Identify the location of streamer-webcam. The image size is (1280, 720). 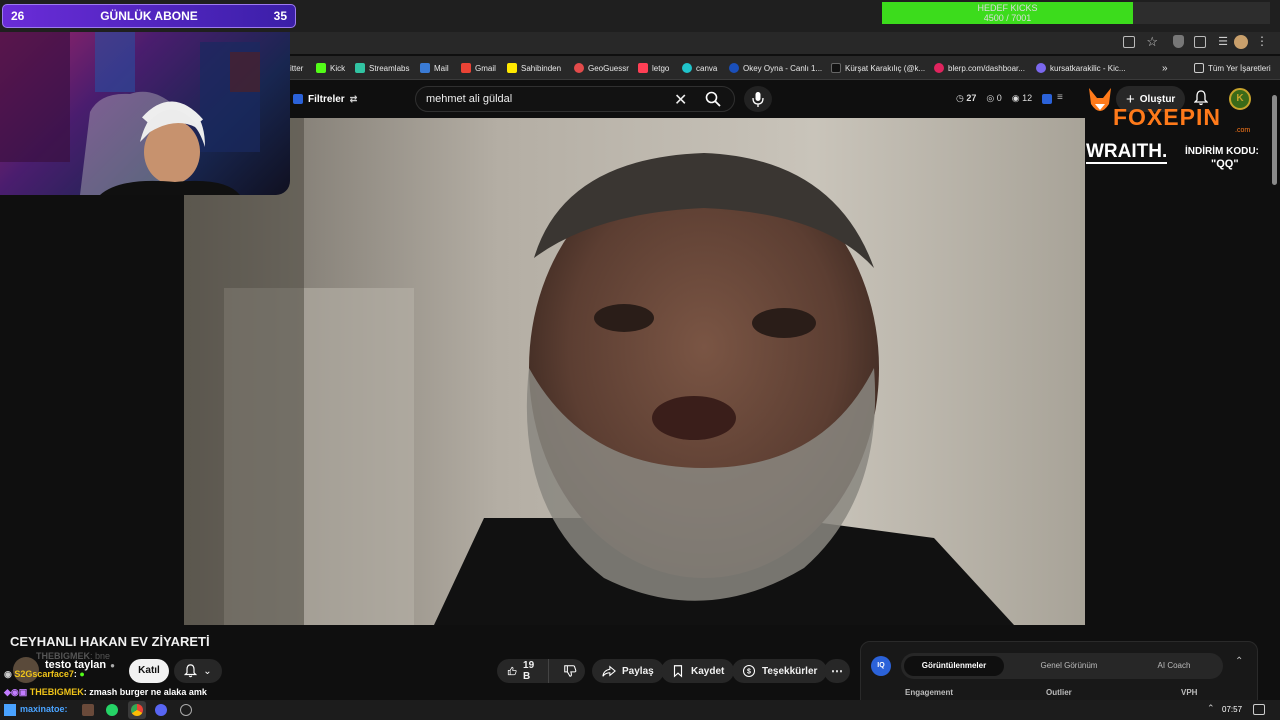
(145, 113).